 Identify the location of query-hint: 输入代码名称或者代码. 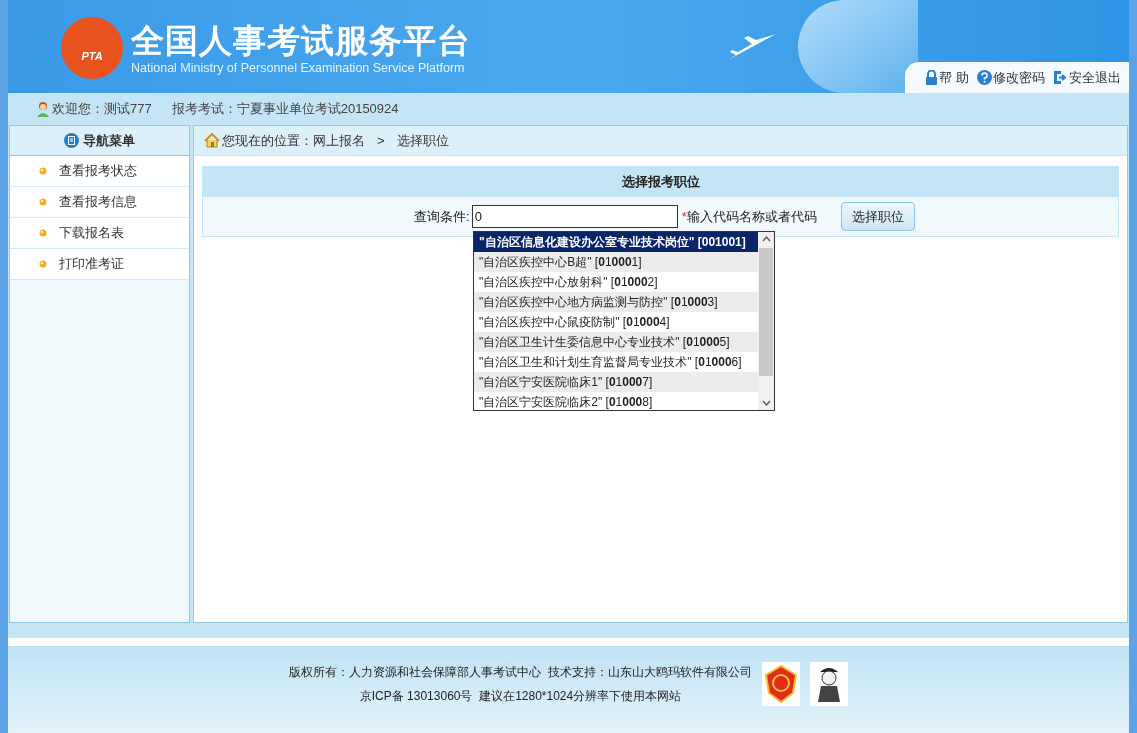
(751, 216).